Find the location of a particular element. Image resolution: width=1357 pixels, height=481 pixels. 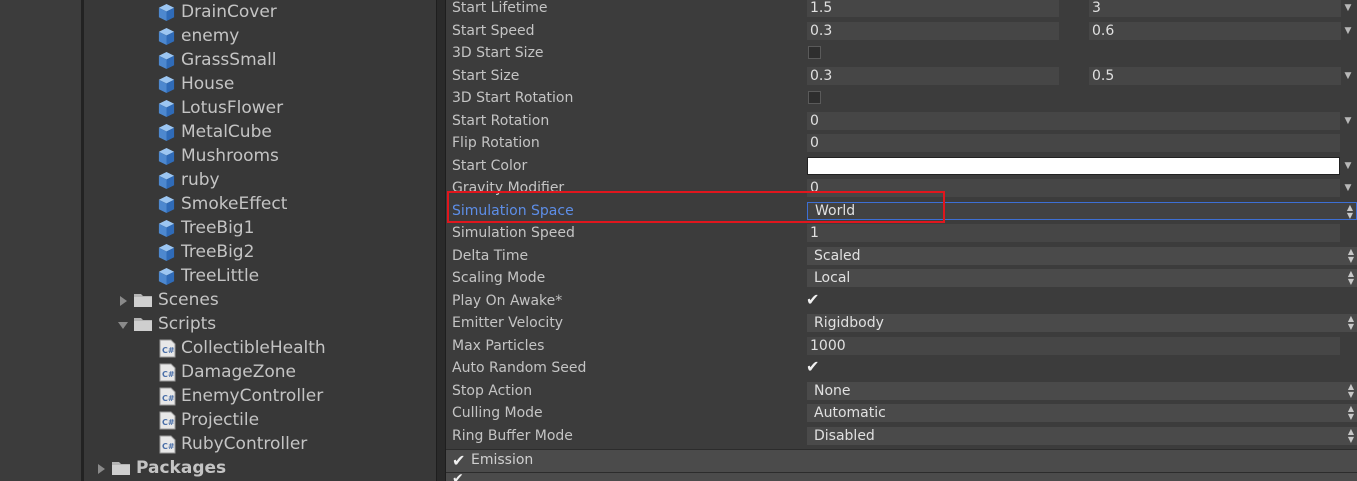

next-module-header: ✔ is located at coordinates (901, 476).